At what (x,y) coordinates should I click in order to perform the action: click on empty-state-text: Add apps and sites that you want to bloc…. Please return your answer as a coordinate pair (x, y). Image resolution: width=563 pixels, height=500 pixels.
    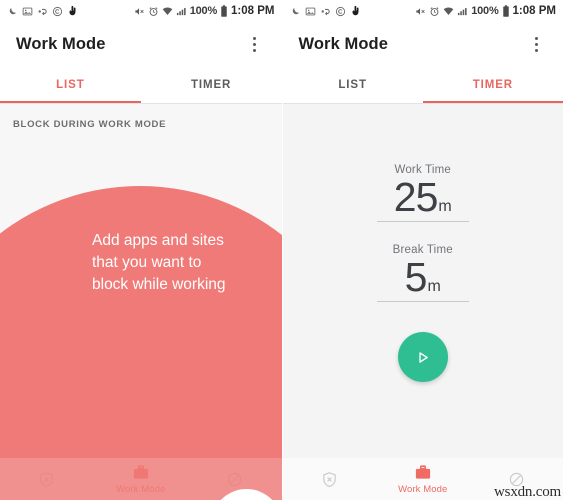
    Looking at the image, I should click on (159, 262).